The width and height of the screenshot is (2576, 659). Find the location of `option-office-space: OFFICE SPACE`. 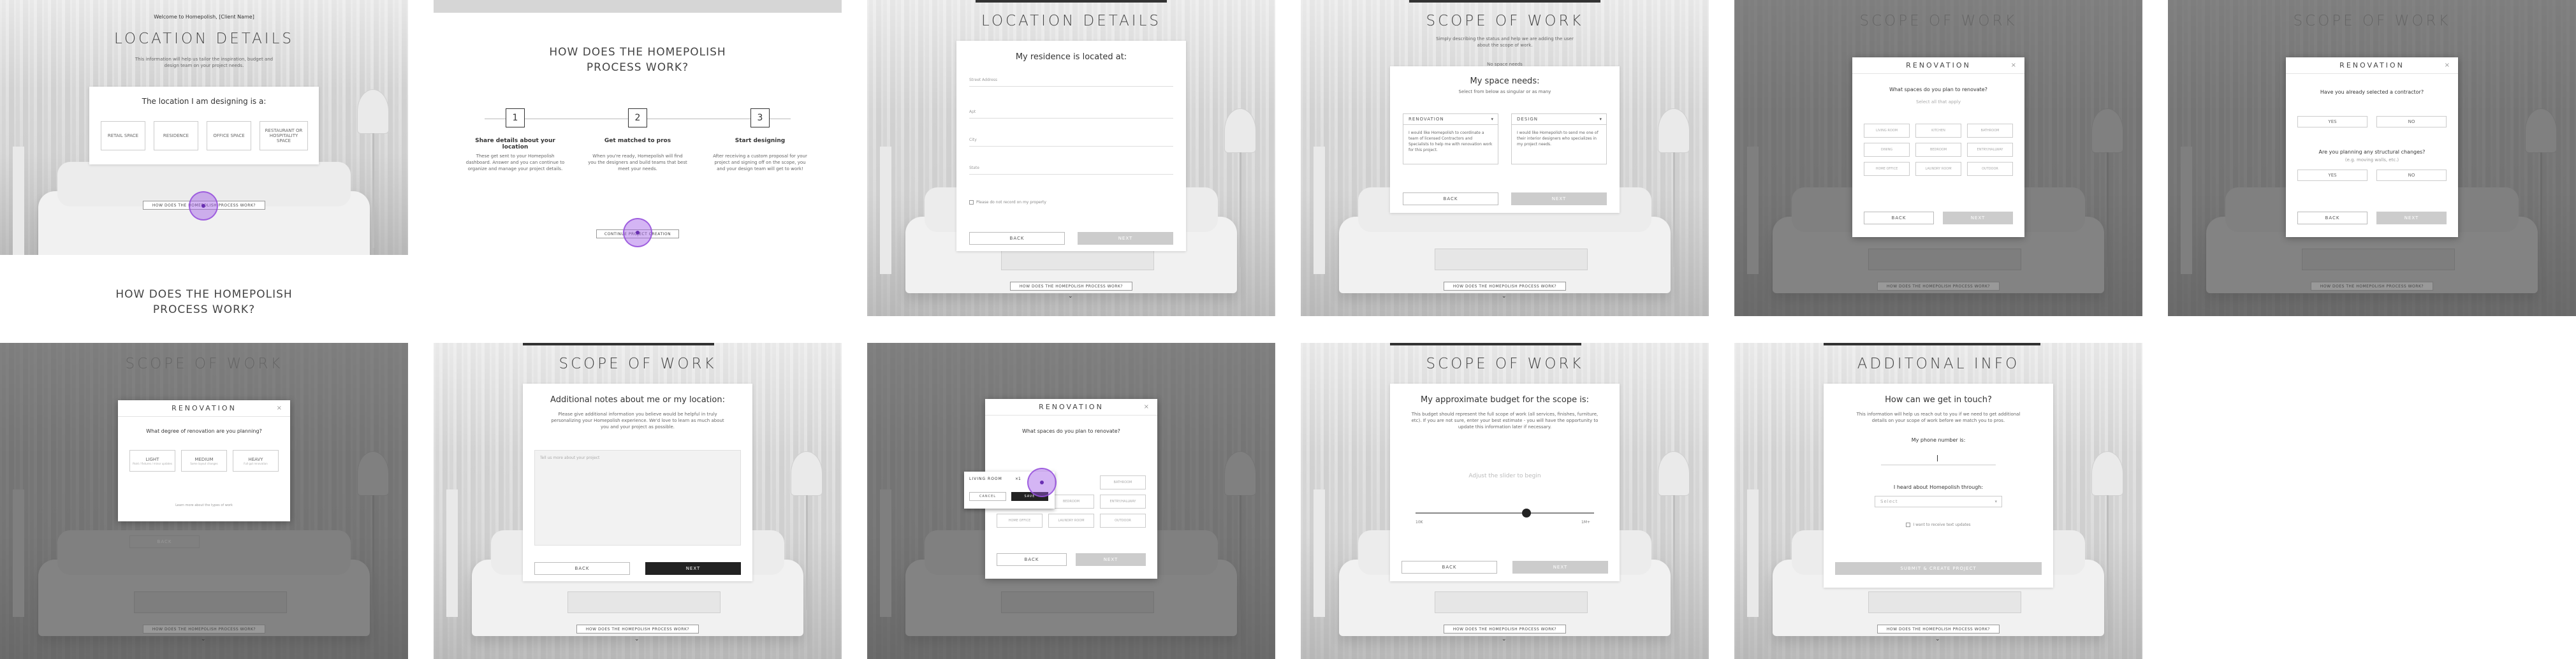

option-office-space: OFFICE SPACE is located at coordinates (229, 135).